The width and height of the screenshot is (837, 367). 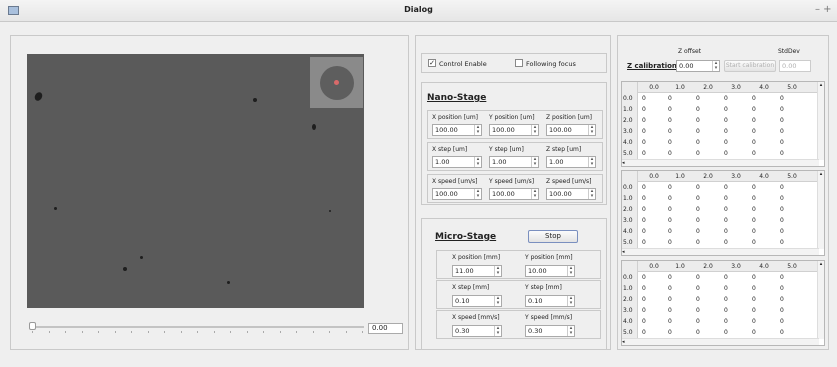 I want to click on window-controls: – +, so click(x=823, y=9).